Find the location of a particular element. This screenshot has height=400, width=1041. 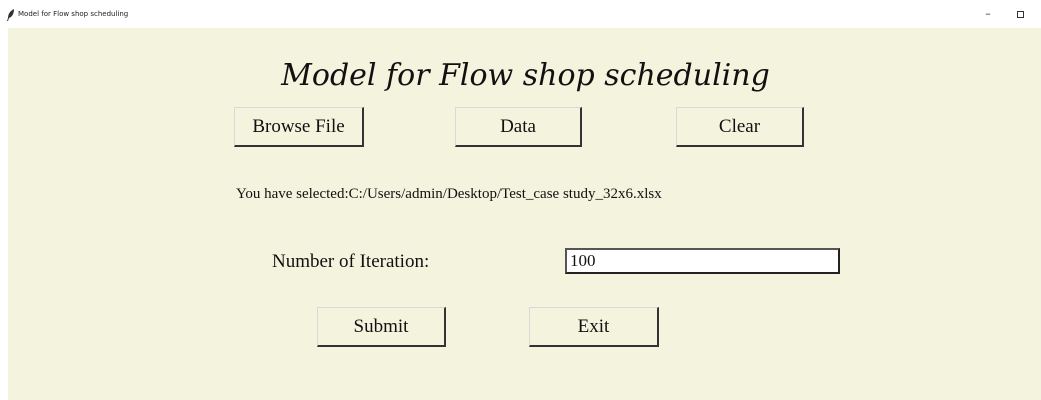

submit-button: Submit is located at coordinates (381, 327).